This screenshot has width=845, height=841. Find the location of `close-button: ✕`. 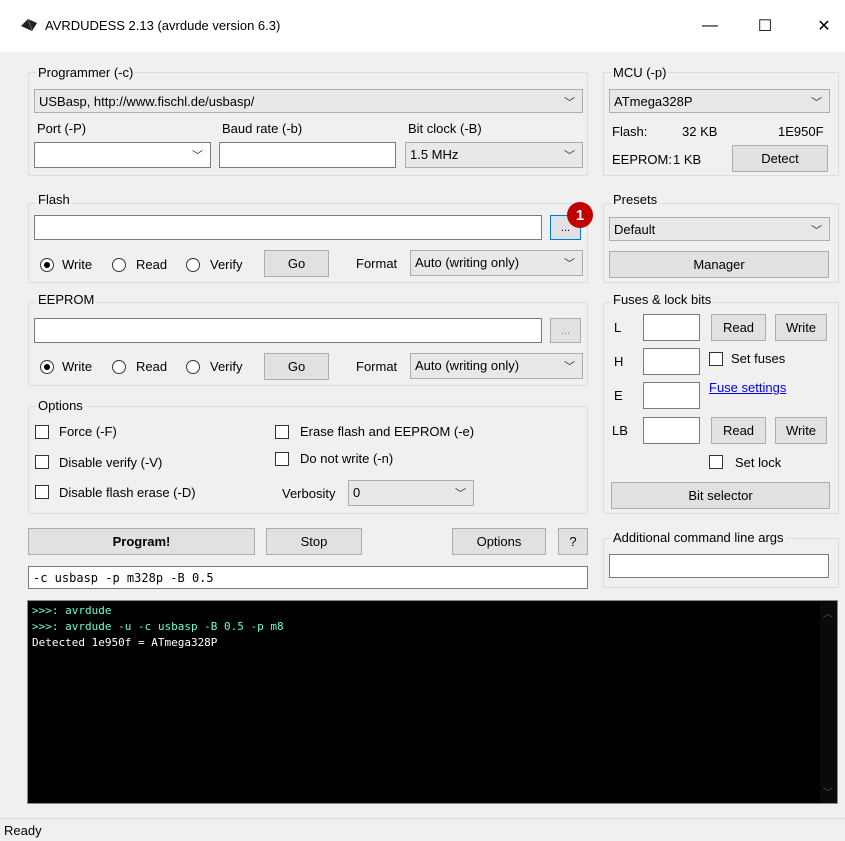

close-button: ✕ is located at coordinates (824, 26).